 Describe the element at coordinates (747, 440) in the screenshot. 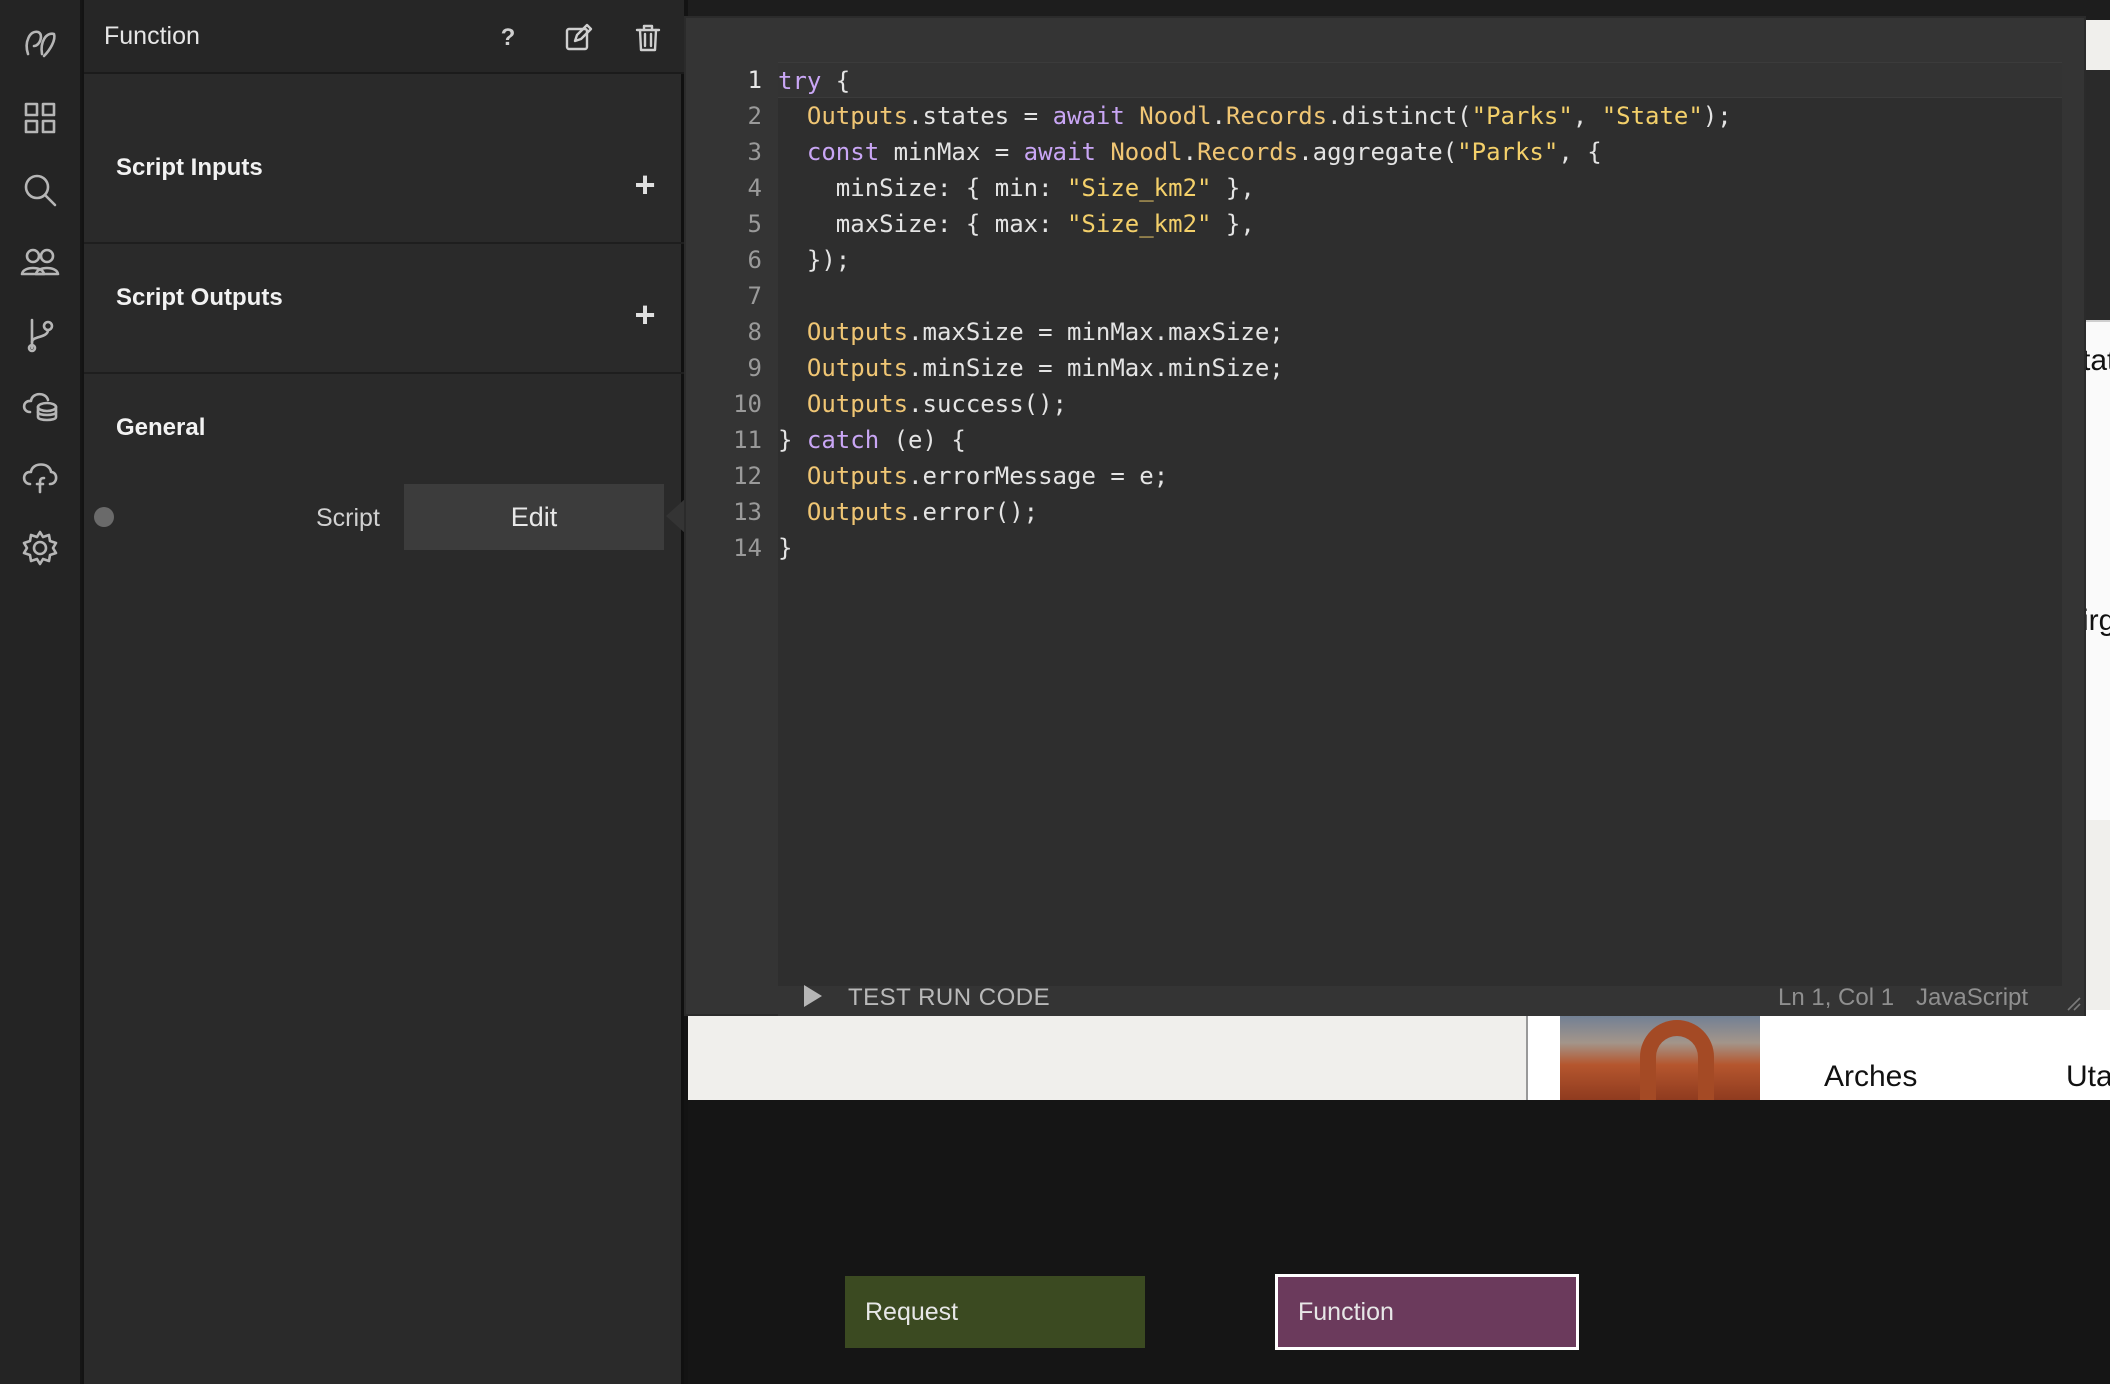

I see `line-number: 11` at that location.